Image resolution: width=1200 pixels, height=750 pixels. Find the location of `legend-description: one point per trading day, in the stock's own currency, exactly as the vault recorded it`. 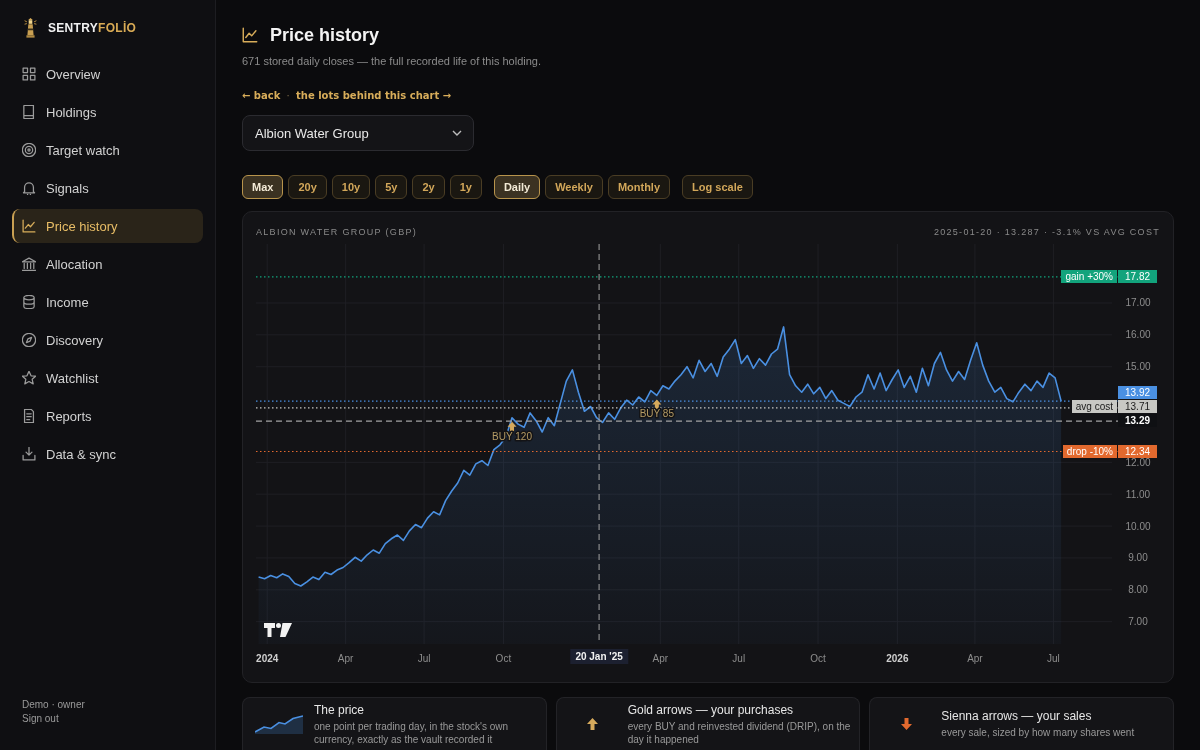

legend-description: one point per trading day, in the stock's own currency, exactly as the vault recorded it is located at coordinates (412, 732).